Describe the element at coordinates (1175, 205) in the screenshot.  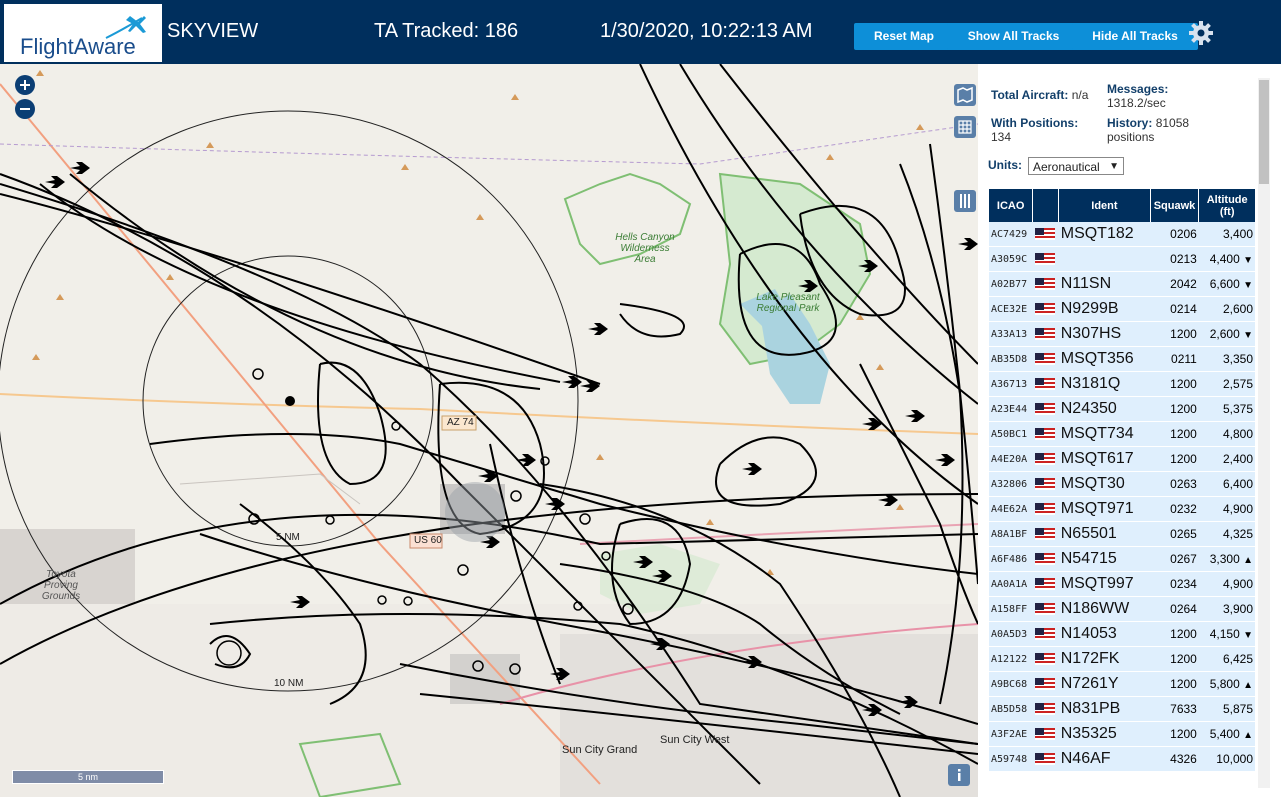
I see `col-squawk: Squawk` at that location.